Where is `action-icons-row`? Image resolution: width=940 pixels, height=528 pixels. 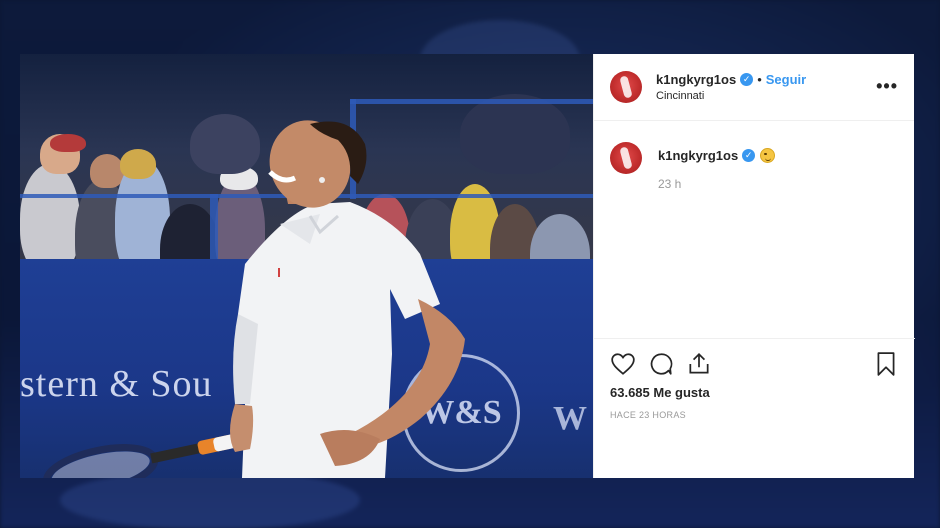 action-icons-row is located at coordinates (754, 364).